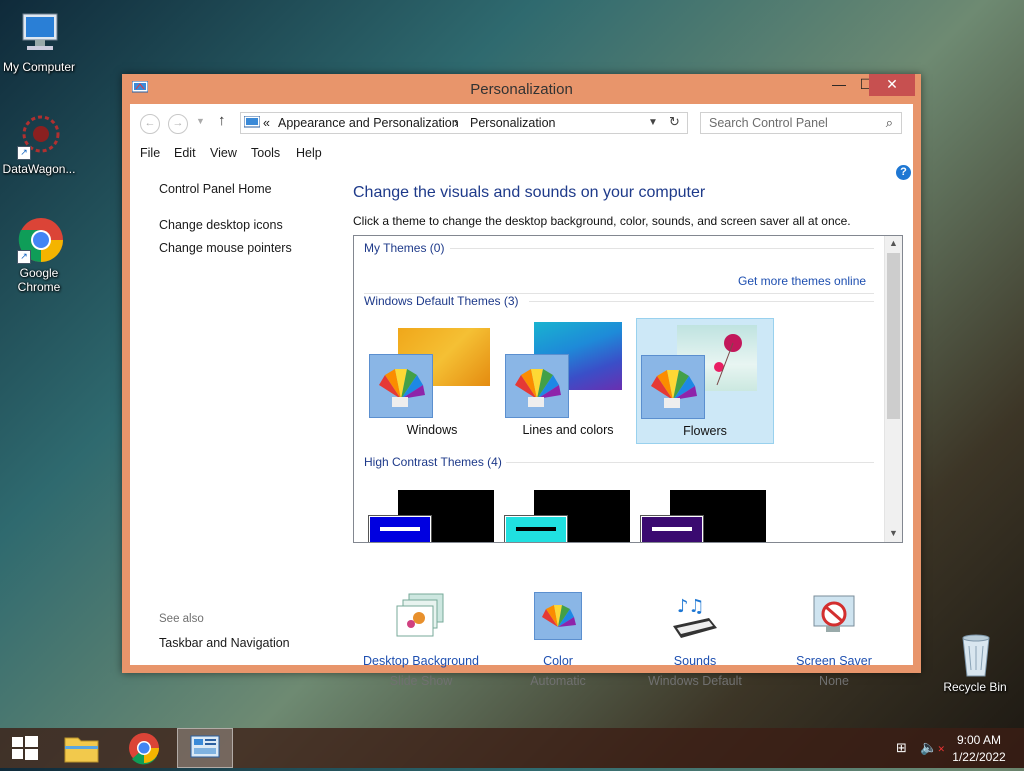  What do you see at coordinates (834, 661) in the screenshot?
I see `item-label: Screen Saver` at bounding box center [834, 661].